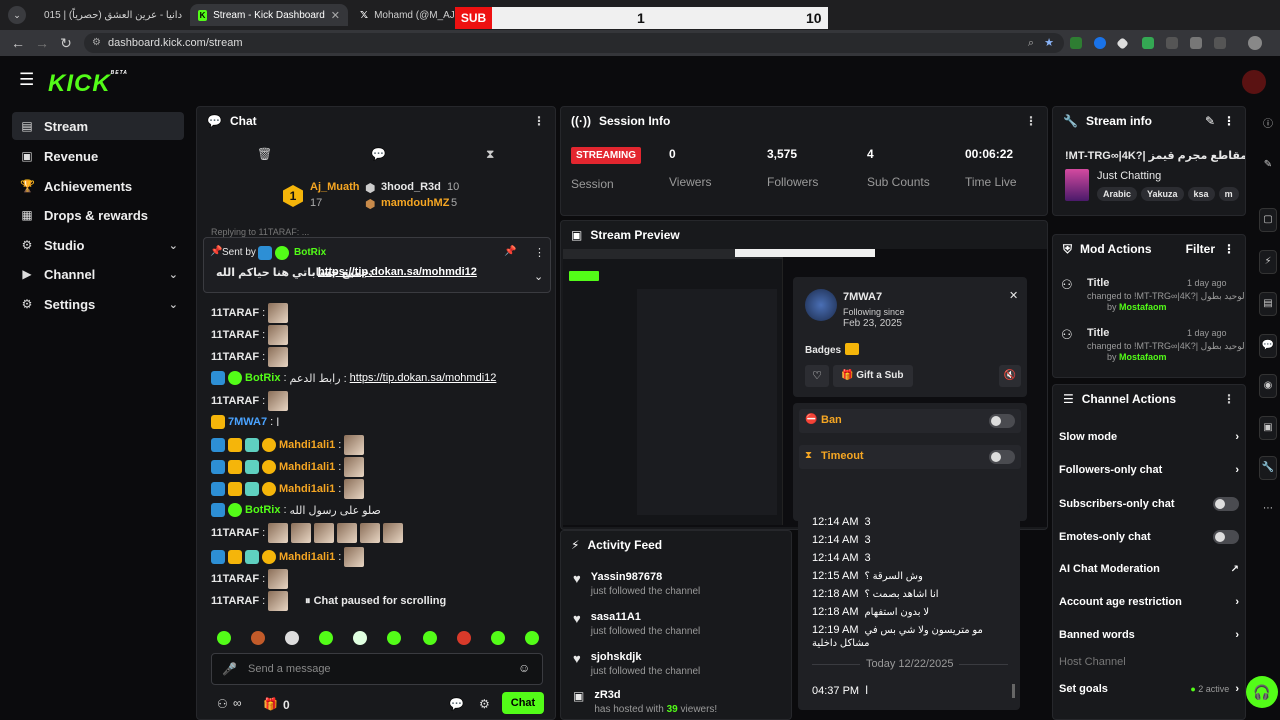 The image size is (1280, 720). Describe the element at coordinates (646, 577) in the screenshot. I see `activity-name: Yassin987678` at that location.